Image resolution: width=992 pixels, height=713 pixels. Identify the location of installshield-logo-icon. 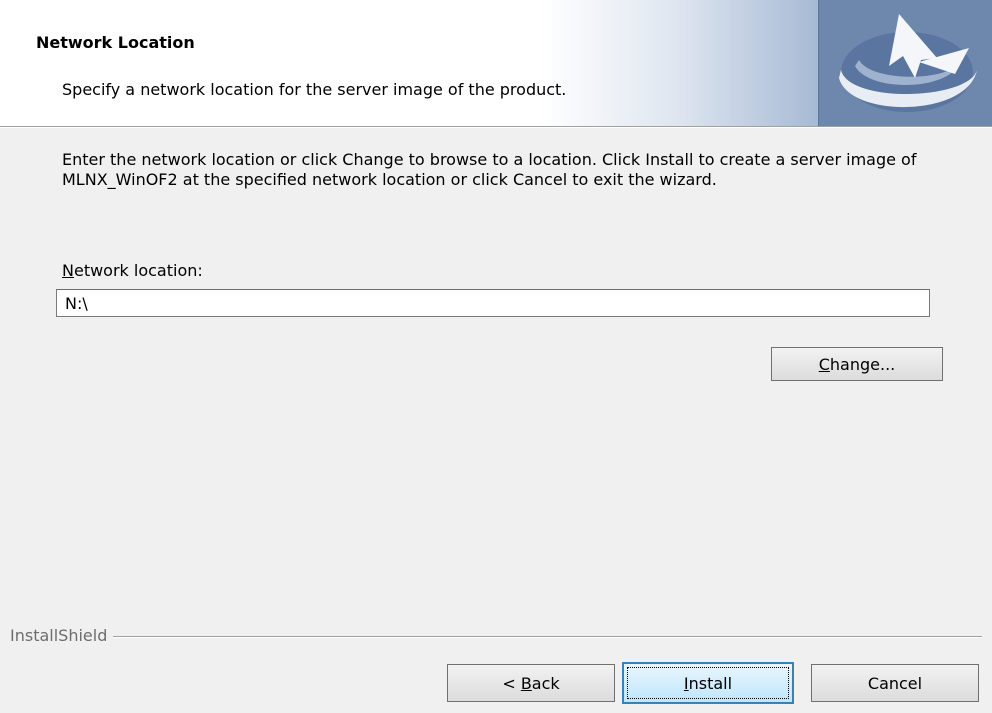
(905, 63).